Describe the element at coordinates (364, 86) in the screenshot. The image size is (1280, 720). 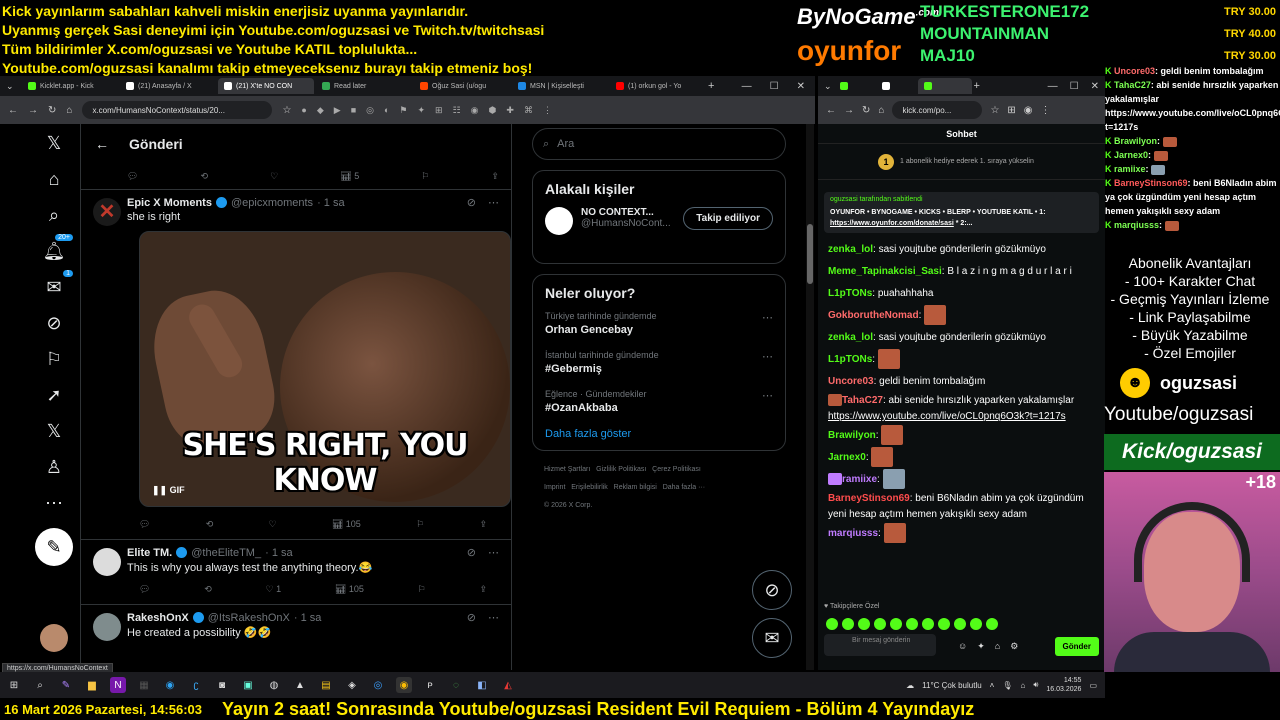
I see `browser-tab: Read later` at that location.